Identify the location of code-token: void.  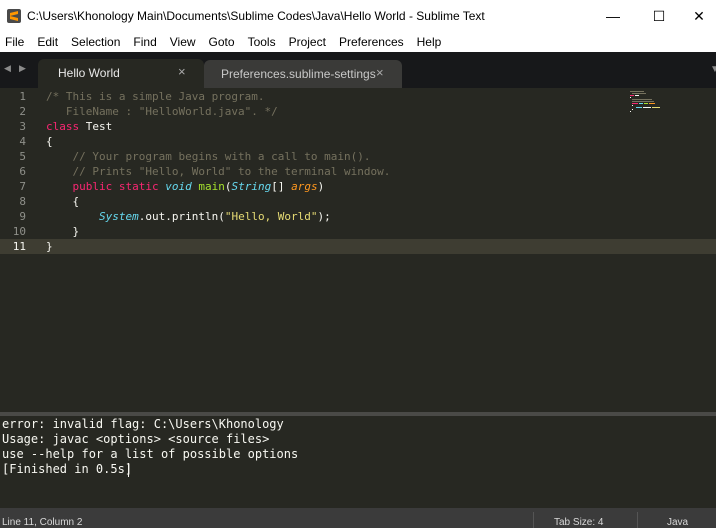
(178, 186).